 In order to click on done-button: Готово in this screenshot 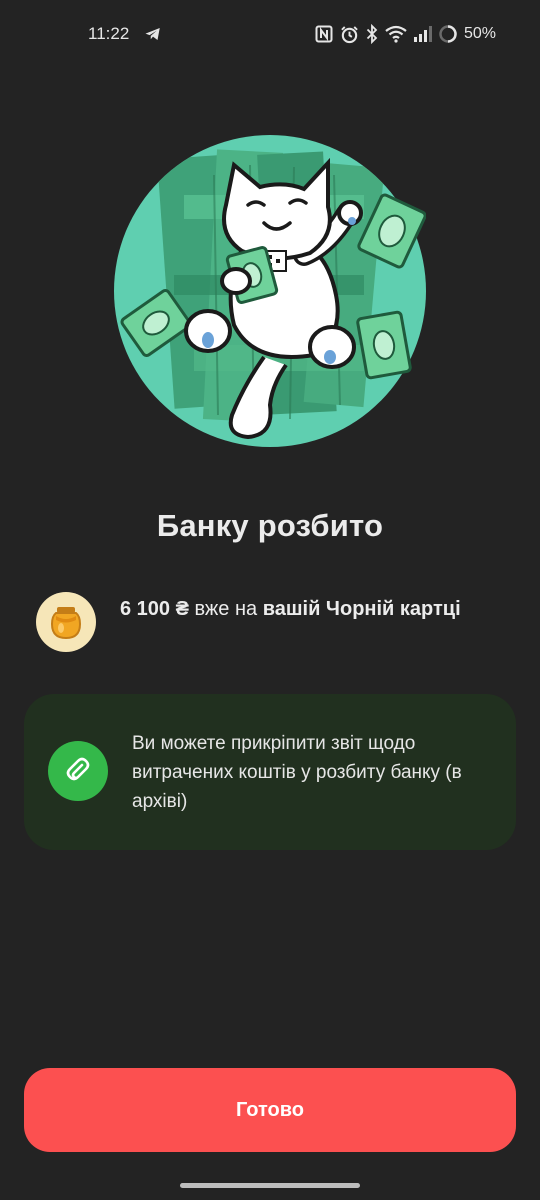, I will do `click(270, 1110)`.